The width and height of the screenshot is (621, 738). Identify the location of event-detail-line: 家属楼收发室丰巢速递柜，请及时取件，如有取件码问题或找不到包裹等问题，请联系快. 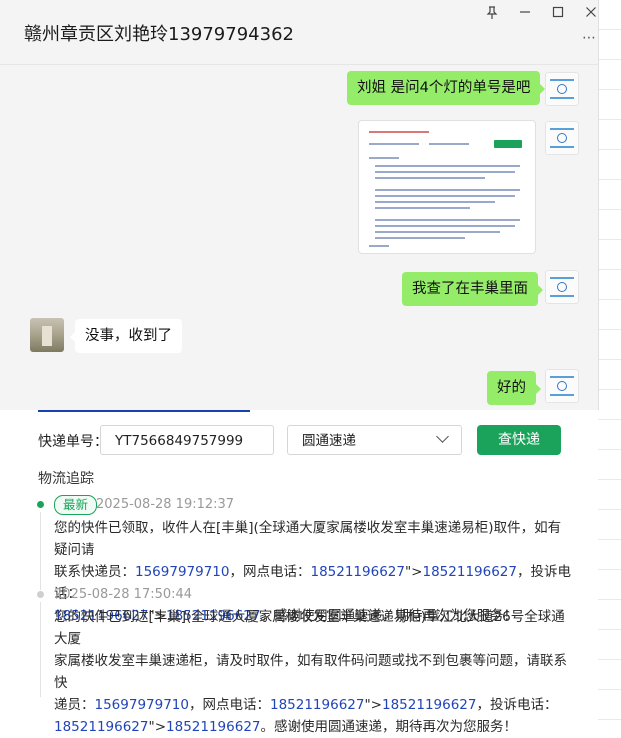
(314, 672).